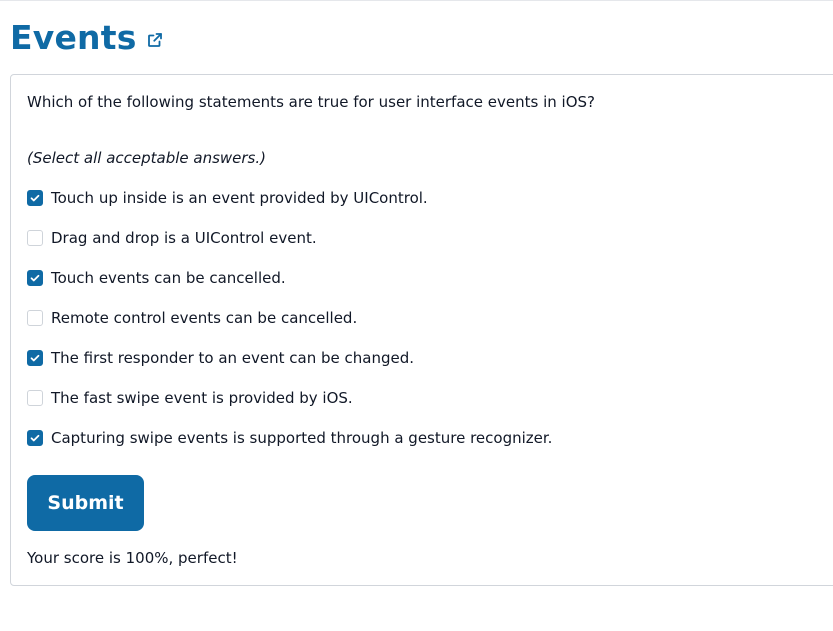 This screenshot has height=631, width=833. What do you see at coordinates (132, 558) in the screenshot?
I see `score-text: Your score is 100%, perfect!` at bounding box center [132, 558].